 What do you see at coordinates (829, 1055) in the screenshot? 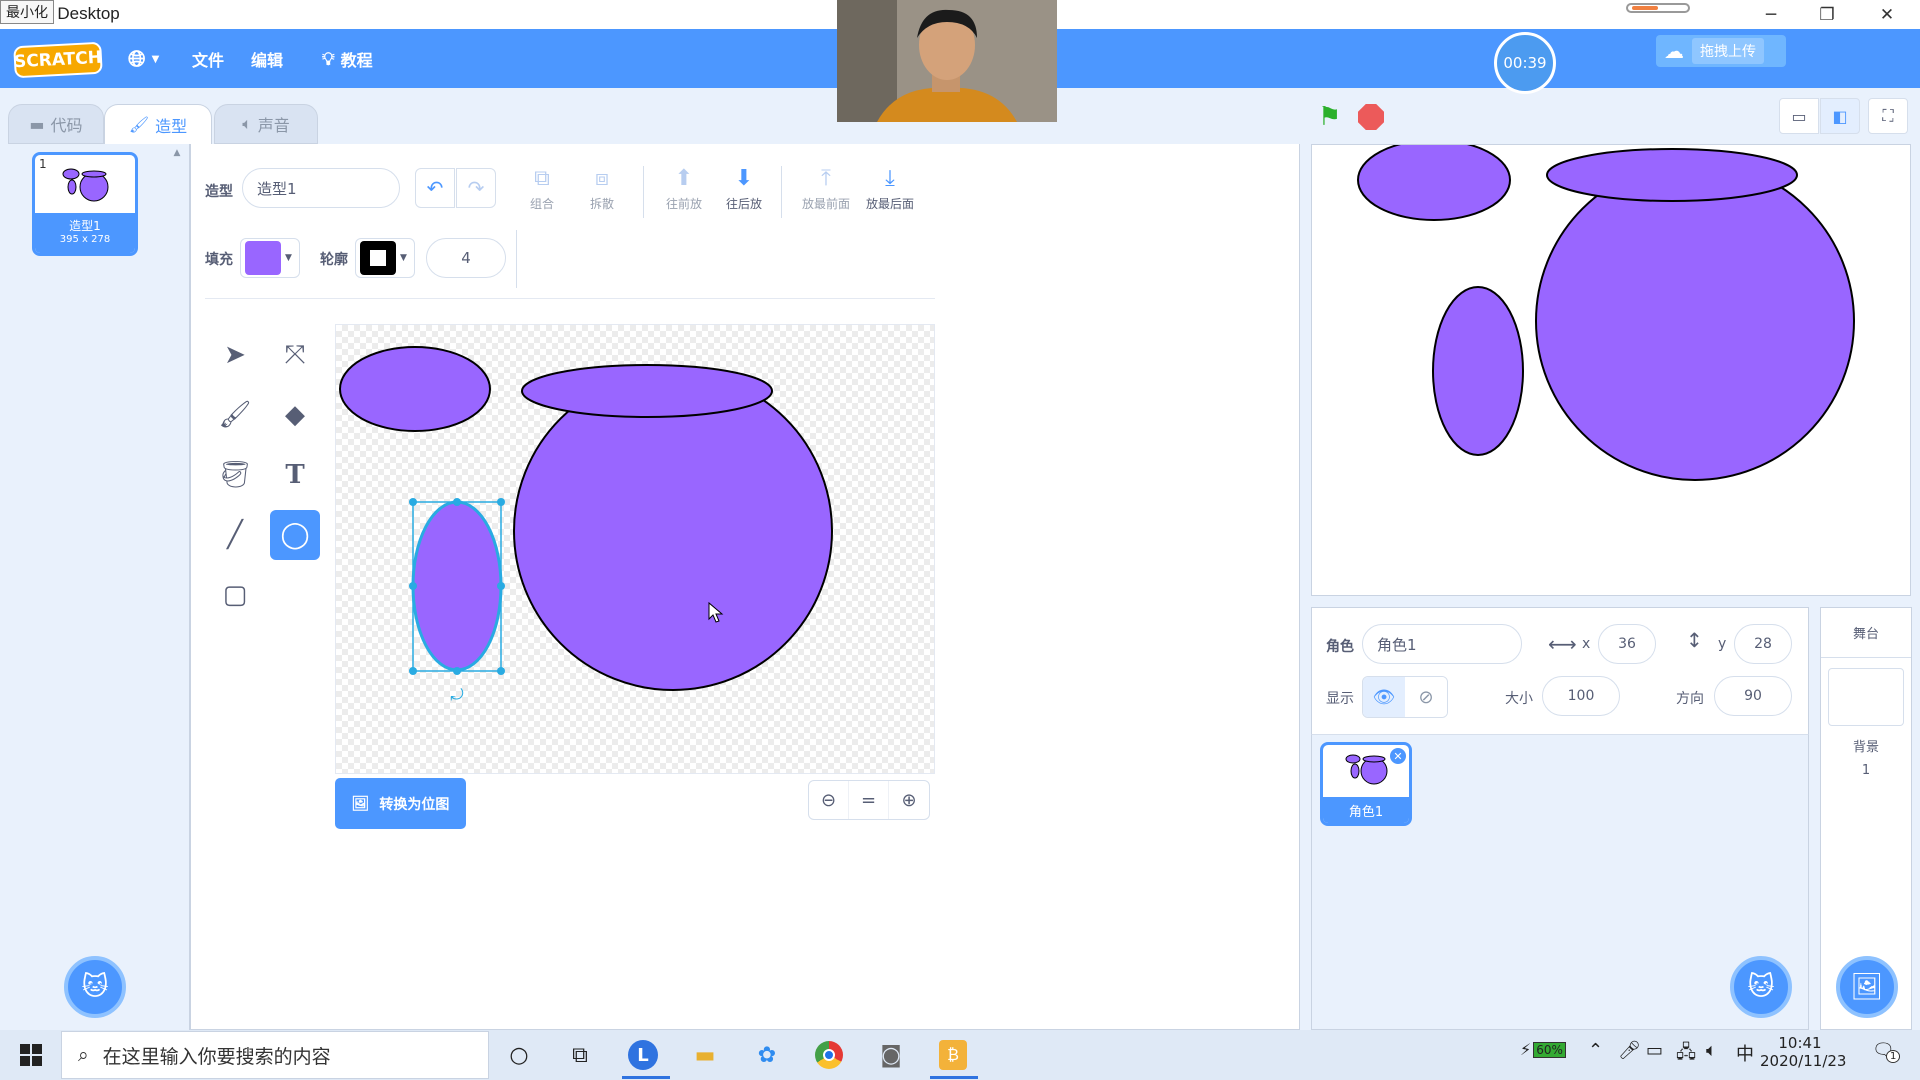
I see `chrome-icon` at bounding box center [829, 1055].